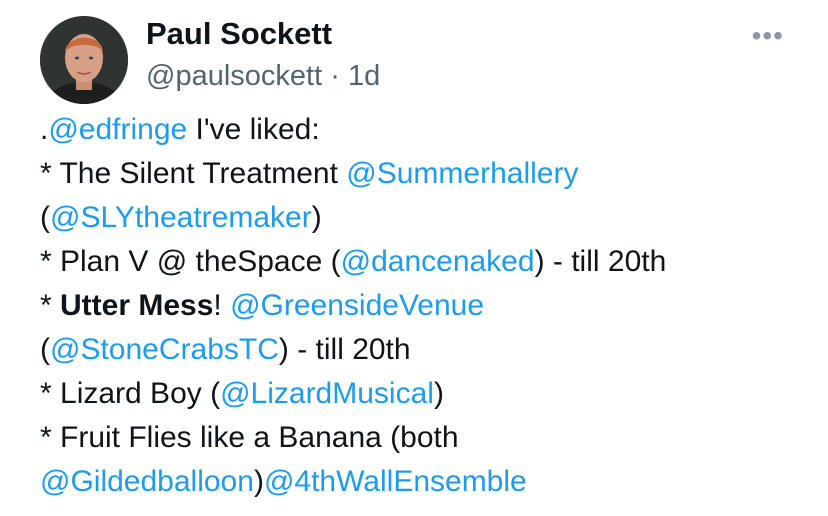 Image resolution: width=828 pixels, height=516 pixels. Describe the element at coordinates (357, 305) in the screenshot. I see `mention-link: @GreensideVenue` at that location.